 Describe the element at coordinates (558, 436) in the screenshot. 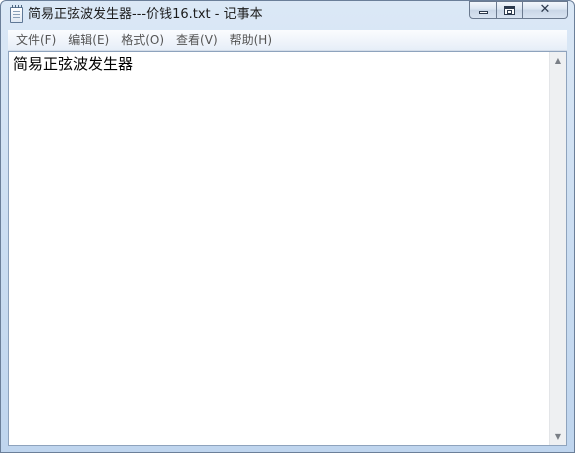

I see `scroll-down-arrow-icon: ▼` at that location.